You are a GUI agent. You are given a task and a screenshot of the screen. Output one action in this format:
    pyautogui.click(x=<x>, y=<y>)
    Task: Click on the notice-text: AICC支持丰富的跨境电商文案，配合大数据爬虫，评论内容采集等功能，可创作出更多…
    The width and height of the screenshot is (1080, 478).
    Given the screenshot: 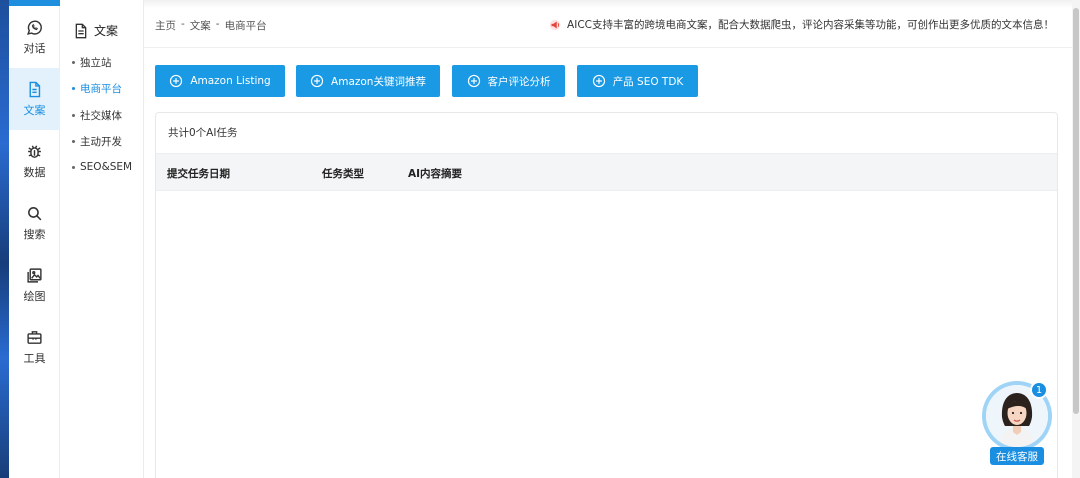 What is the action you would take?
    pyautogui.click(x=810, y=25)
    